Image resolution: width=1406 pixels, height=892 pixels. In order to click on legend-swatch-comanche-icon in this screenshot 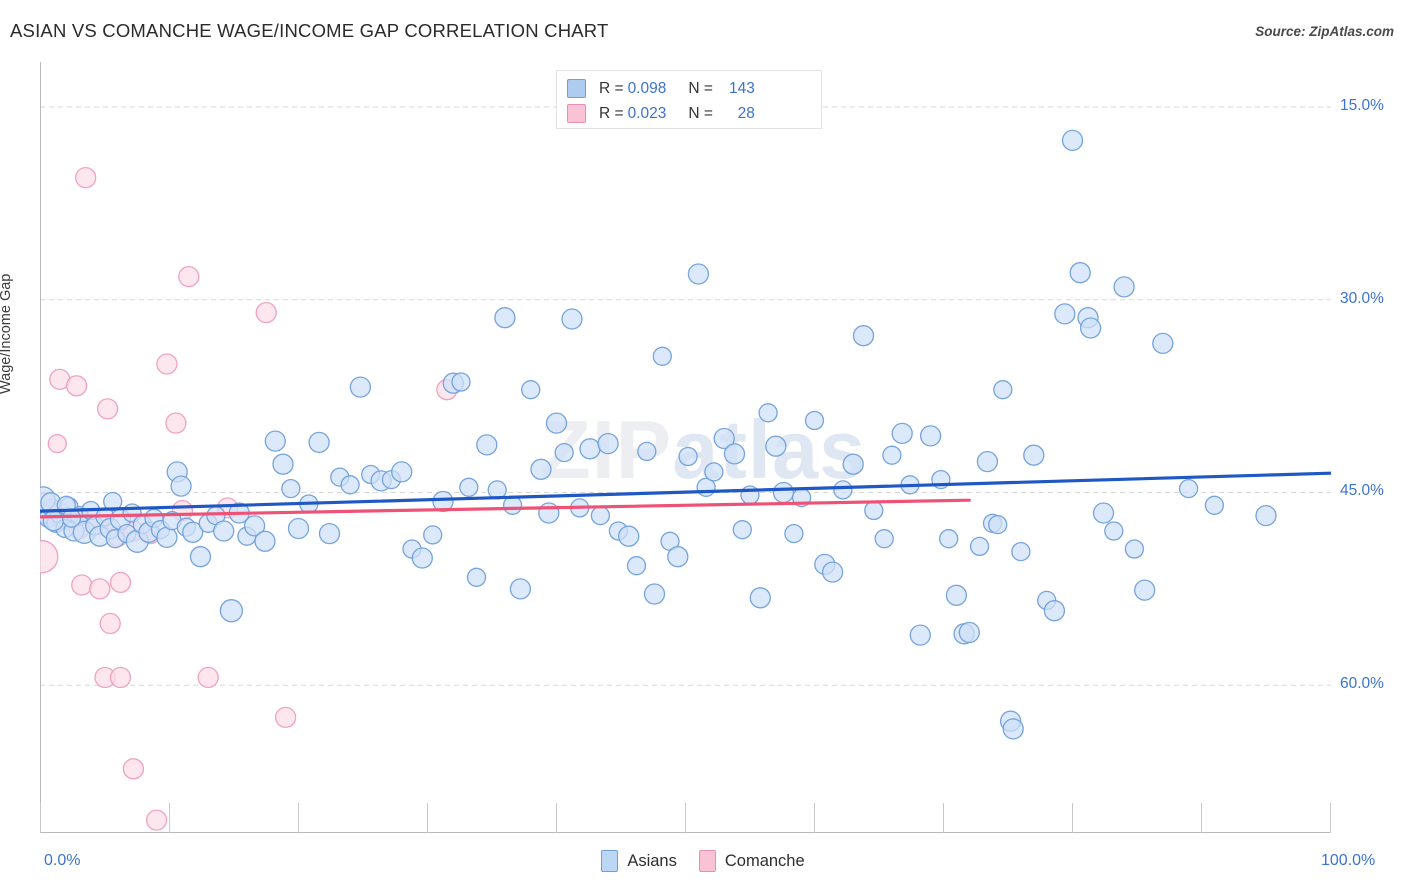, I will do `click(576, 113)`.